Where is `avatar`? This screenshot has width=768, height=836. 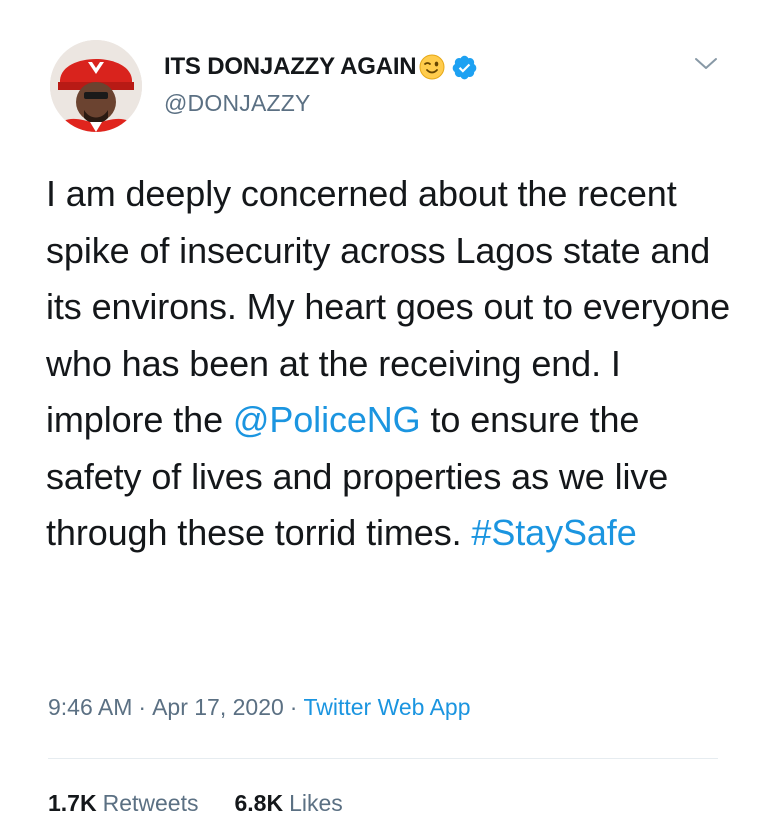 avatar is located at coordinates (96, 86).